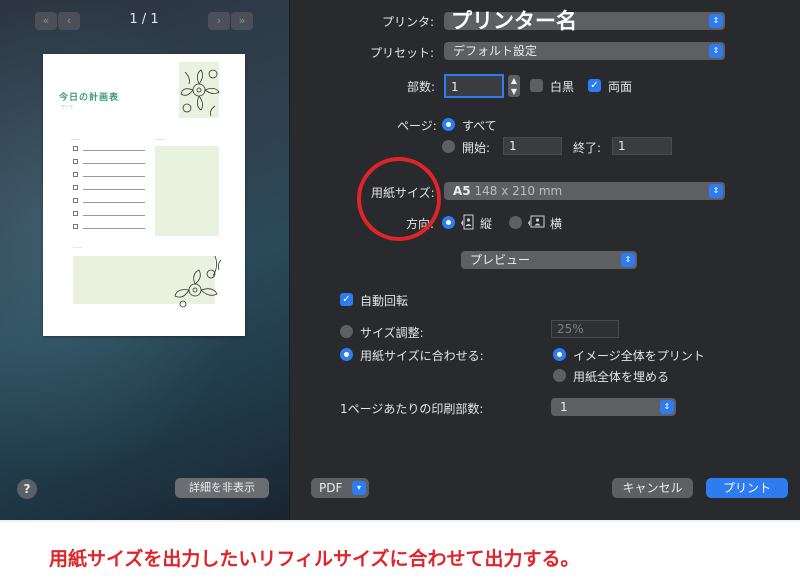  I want to click on black-white-checkbox, so click(536, 85).